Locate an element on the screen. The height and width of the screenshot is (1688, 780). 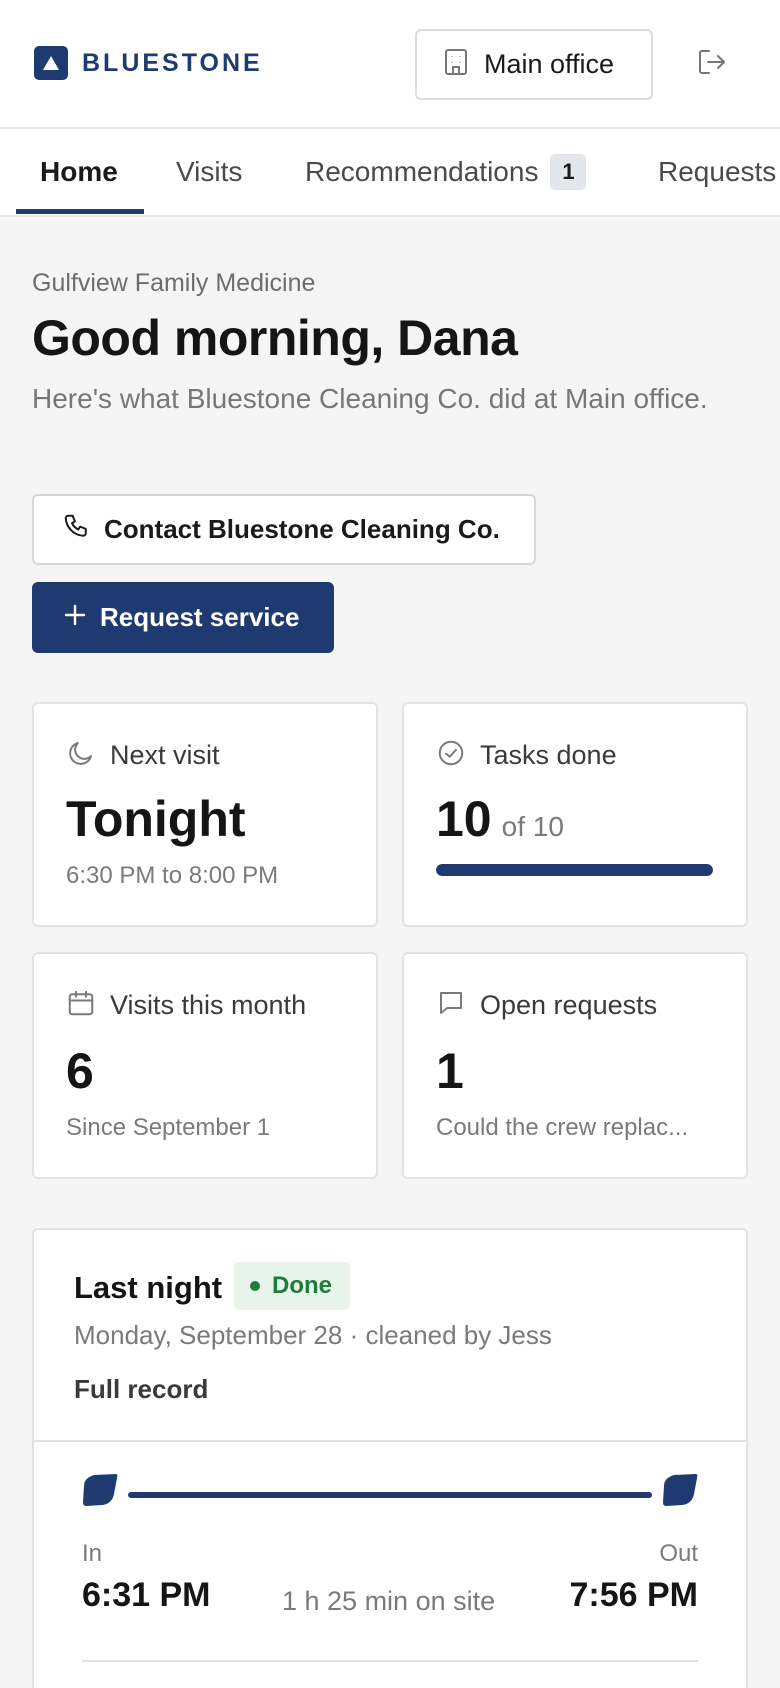
next-visit-card: Next visit Tonight 6:30 PM to 8:00 PM is located at coordinates (205, 814).